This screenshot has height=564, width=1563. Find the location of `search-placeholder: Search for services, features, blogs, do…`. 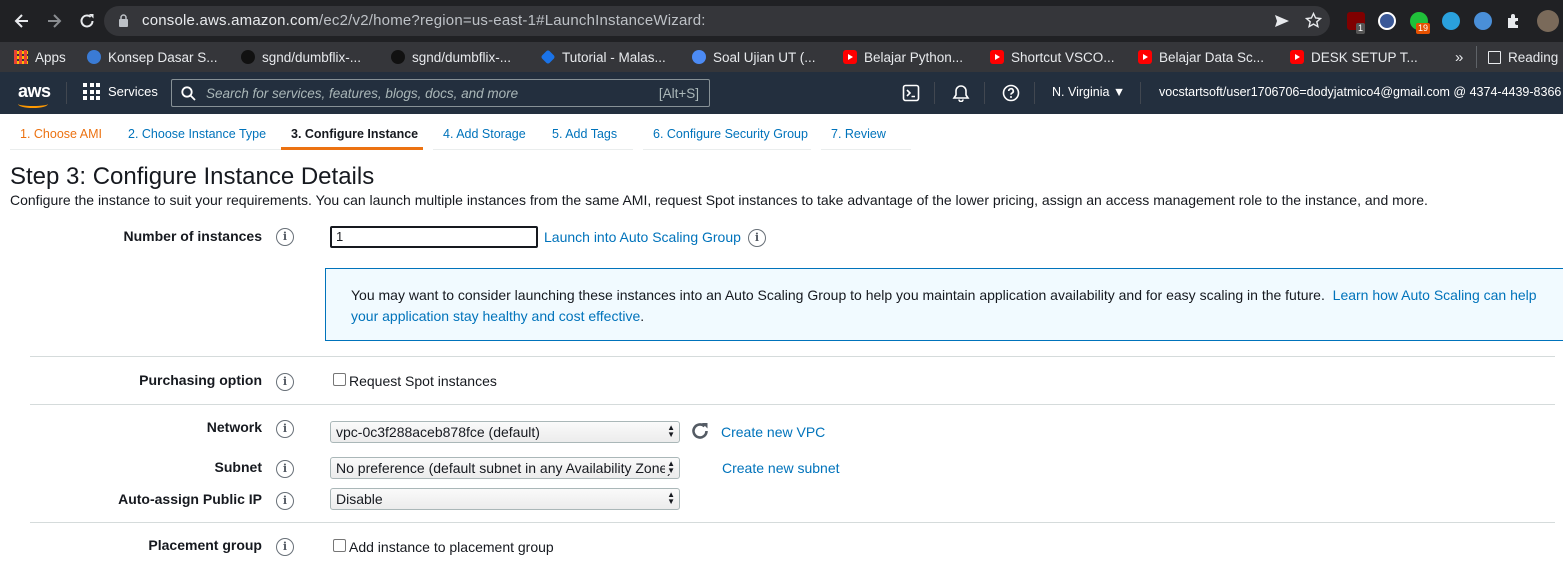

search-placeholder: Search for services, features, blogs, do… is located at coordinates (362, 93).